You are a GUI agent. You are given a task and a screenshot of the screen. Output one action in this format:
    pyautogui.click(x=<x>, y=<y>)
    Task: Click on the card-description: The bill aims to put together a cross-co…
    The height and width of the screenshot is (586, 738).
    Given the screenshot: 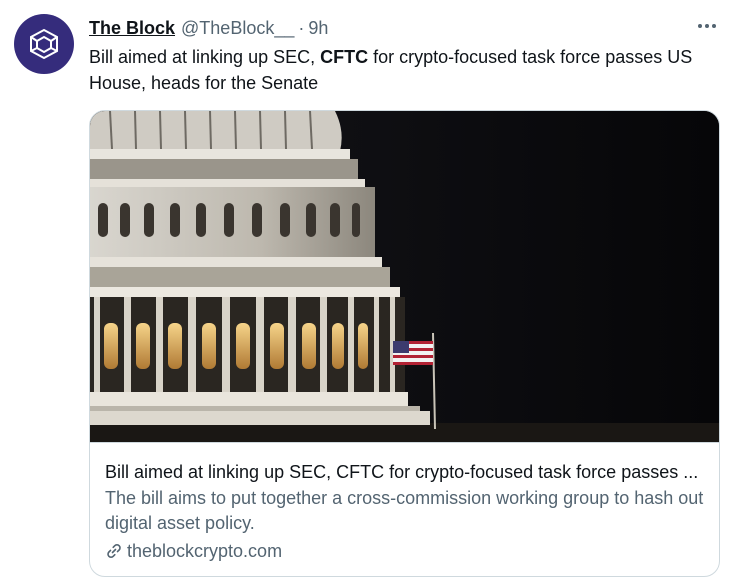 What is the action you would take?
    pyautogui.click(x=404, y=510)
    